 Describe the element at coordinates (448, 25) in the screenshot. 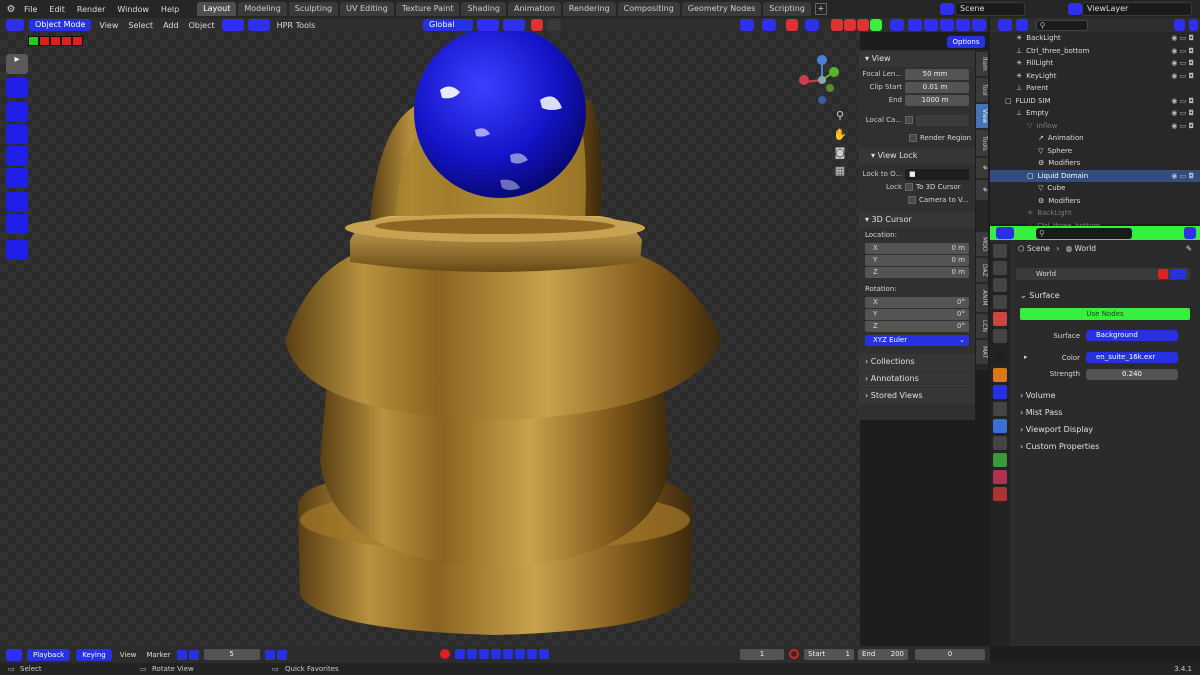

I see `orientation-dropdown: Global` at that location.